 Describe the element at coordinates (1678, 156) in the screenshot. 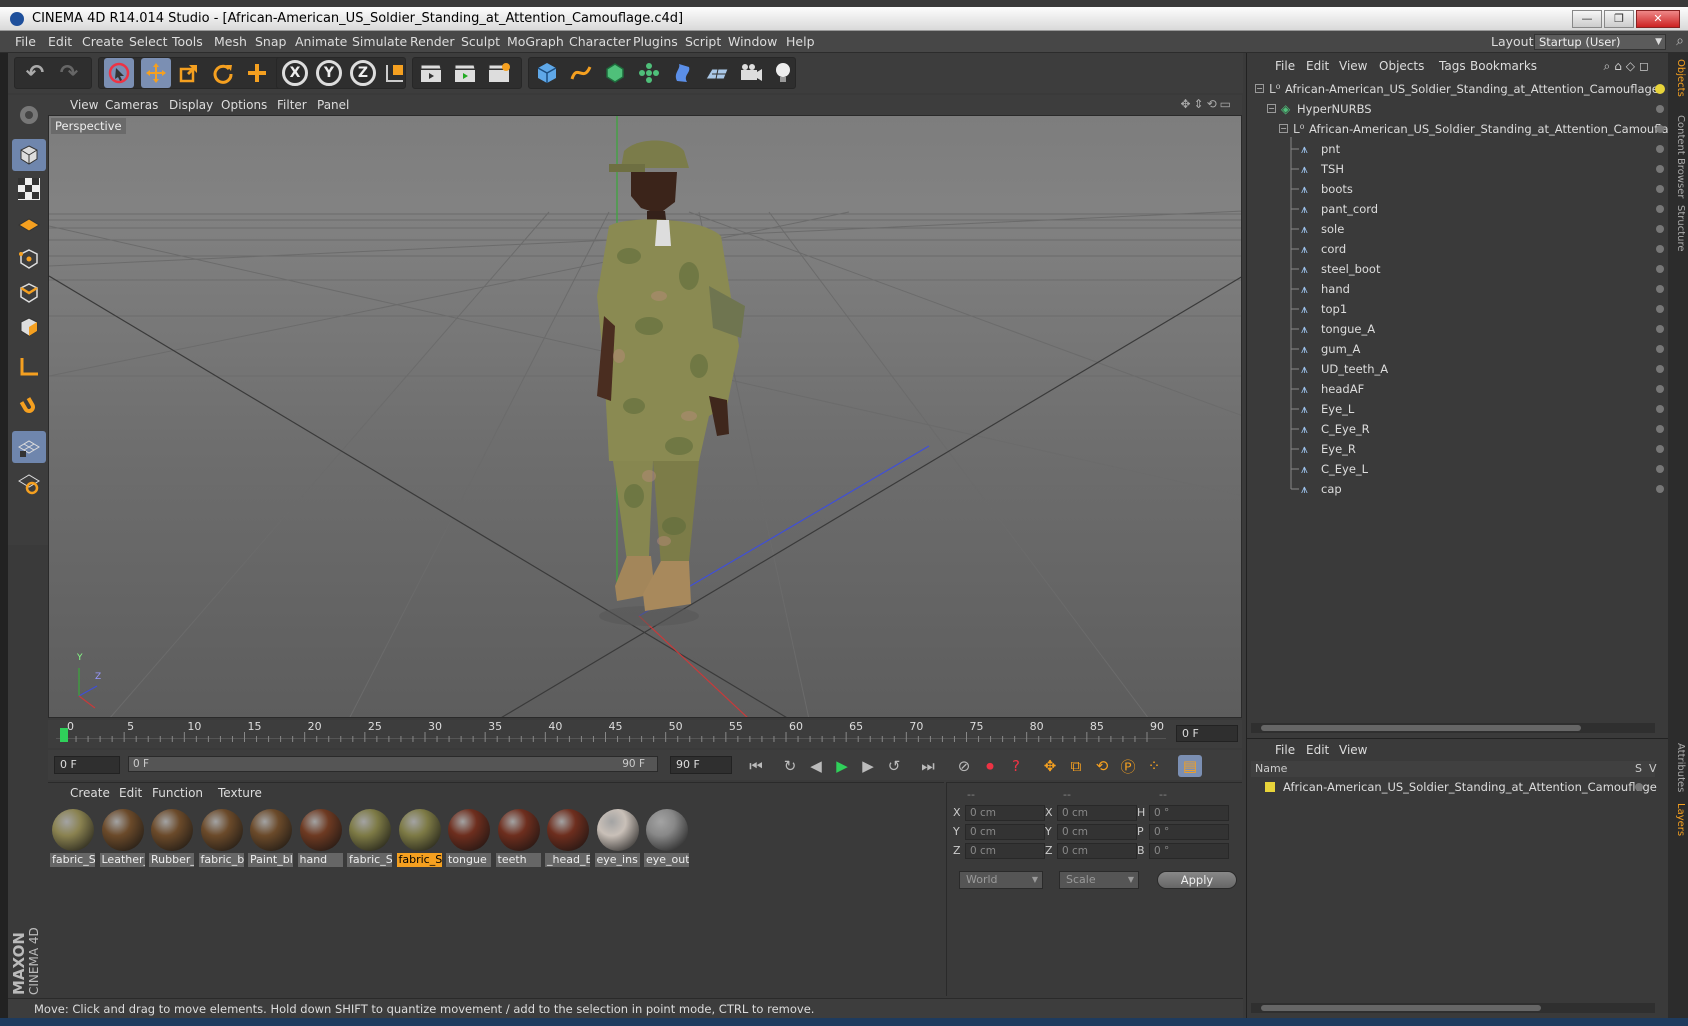

I see `side-tab-content-browser: Content Browser` at that location.